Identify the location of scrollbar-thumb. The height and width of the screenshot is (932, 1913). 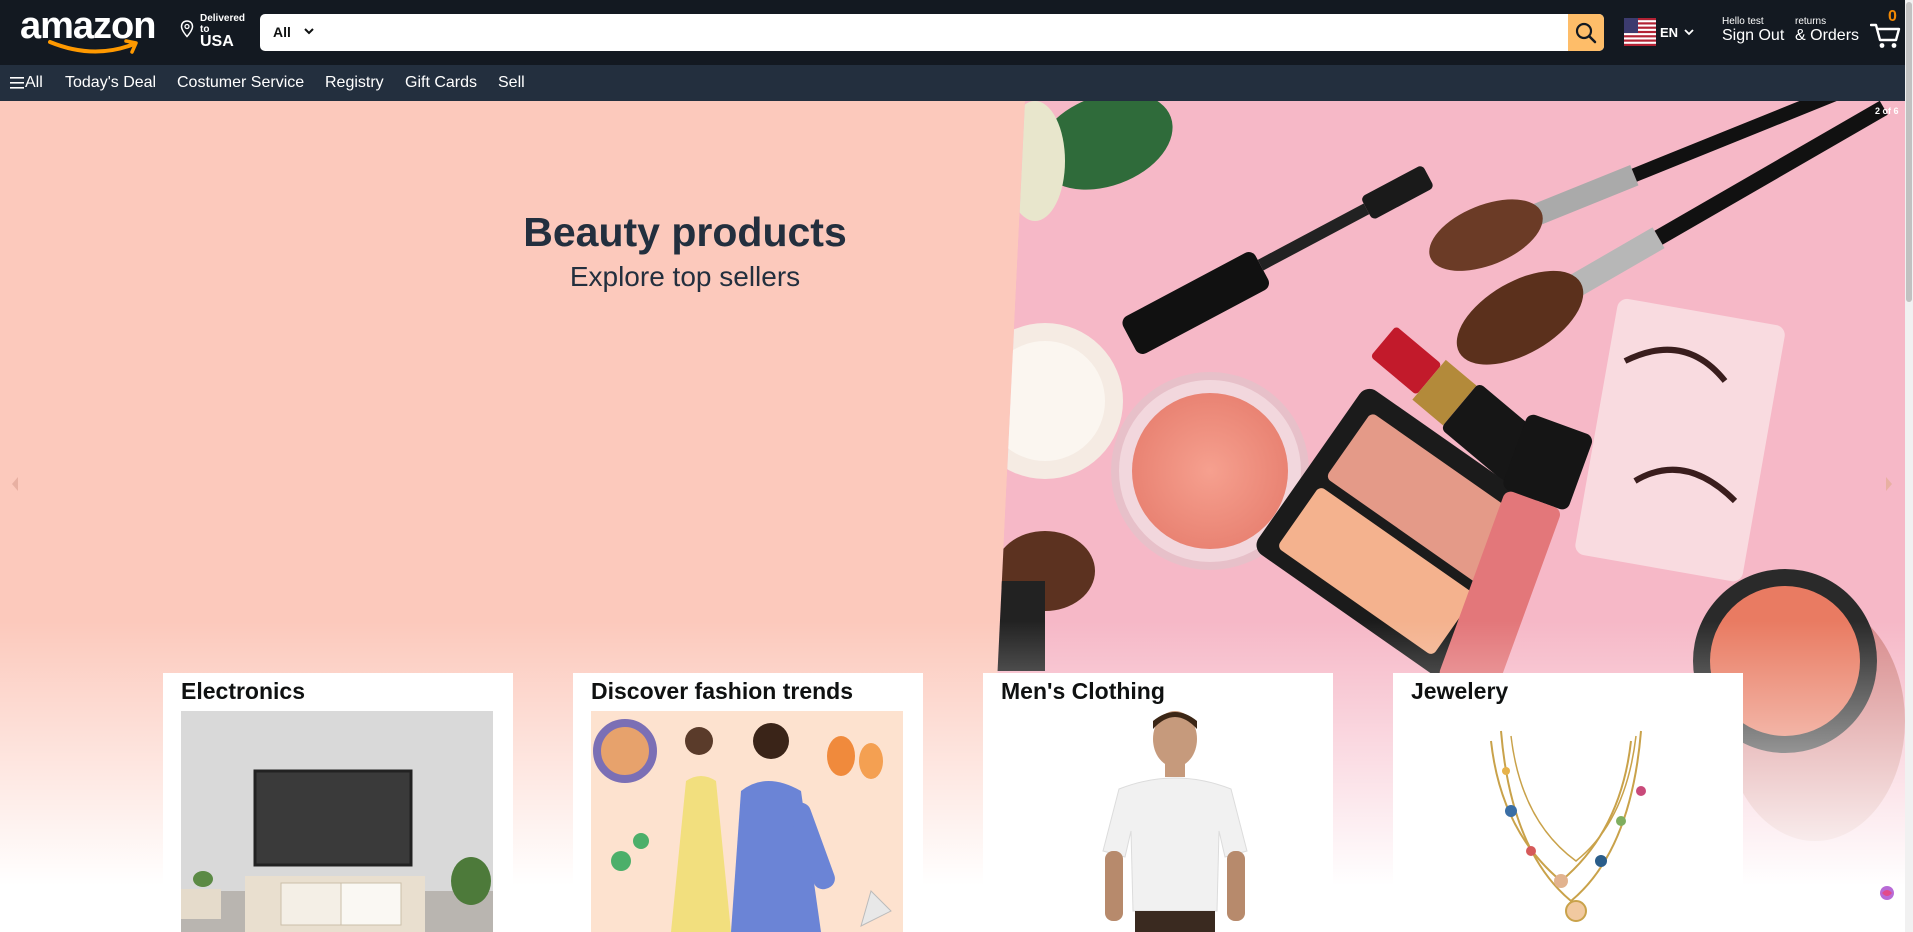
(1909, 152).